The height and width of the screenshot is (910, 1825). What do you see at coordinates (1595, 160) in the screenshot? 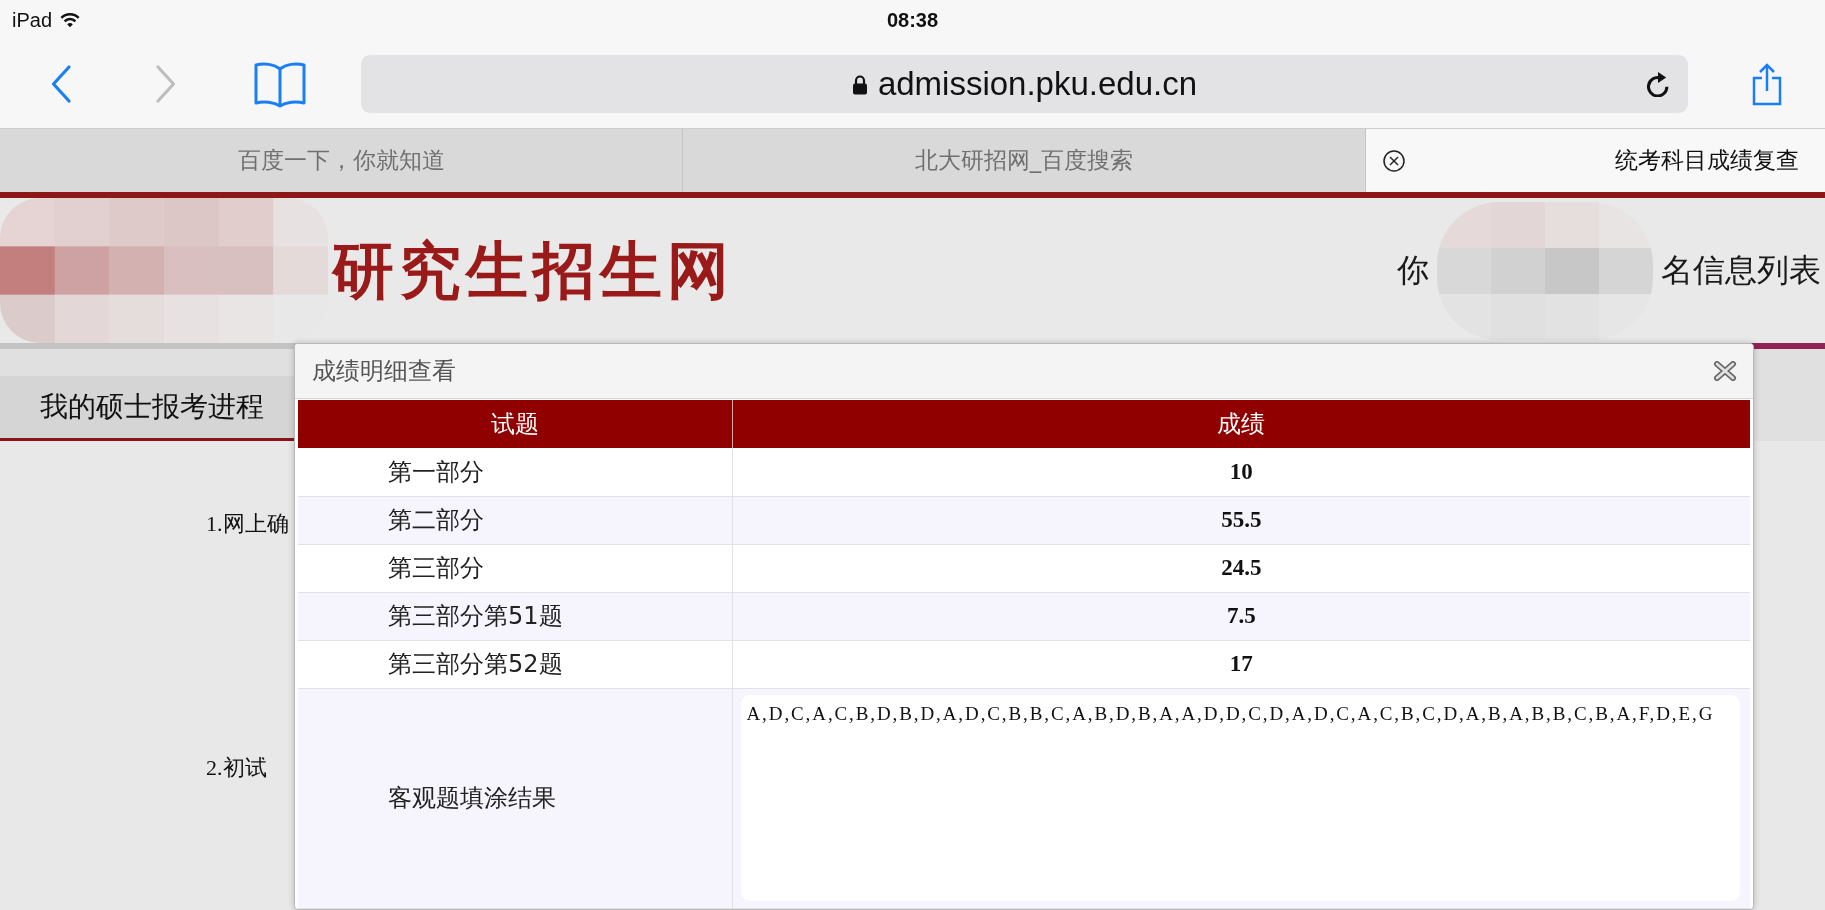
I see `browser-tab: 统考科目成绩复查` at bounding box center [1595, 160].